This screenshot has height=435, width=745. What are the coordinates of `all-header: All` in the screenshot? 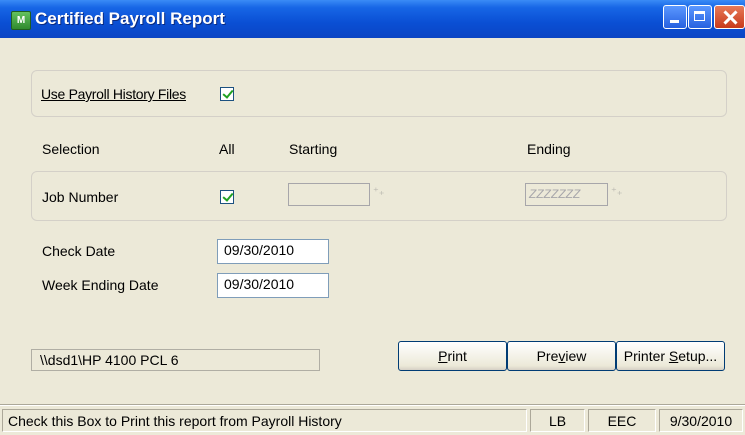 It's located at (227, 149).